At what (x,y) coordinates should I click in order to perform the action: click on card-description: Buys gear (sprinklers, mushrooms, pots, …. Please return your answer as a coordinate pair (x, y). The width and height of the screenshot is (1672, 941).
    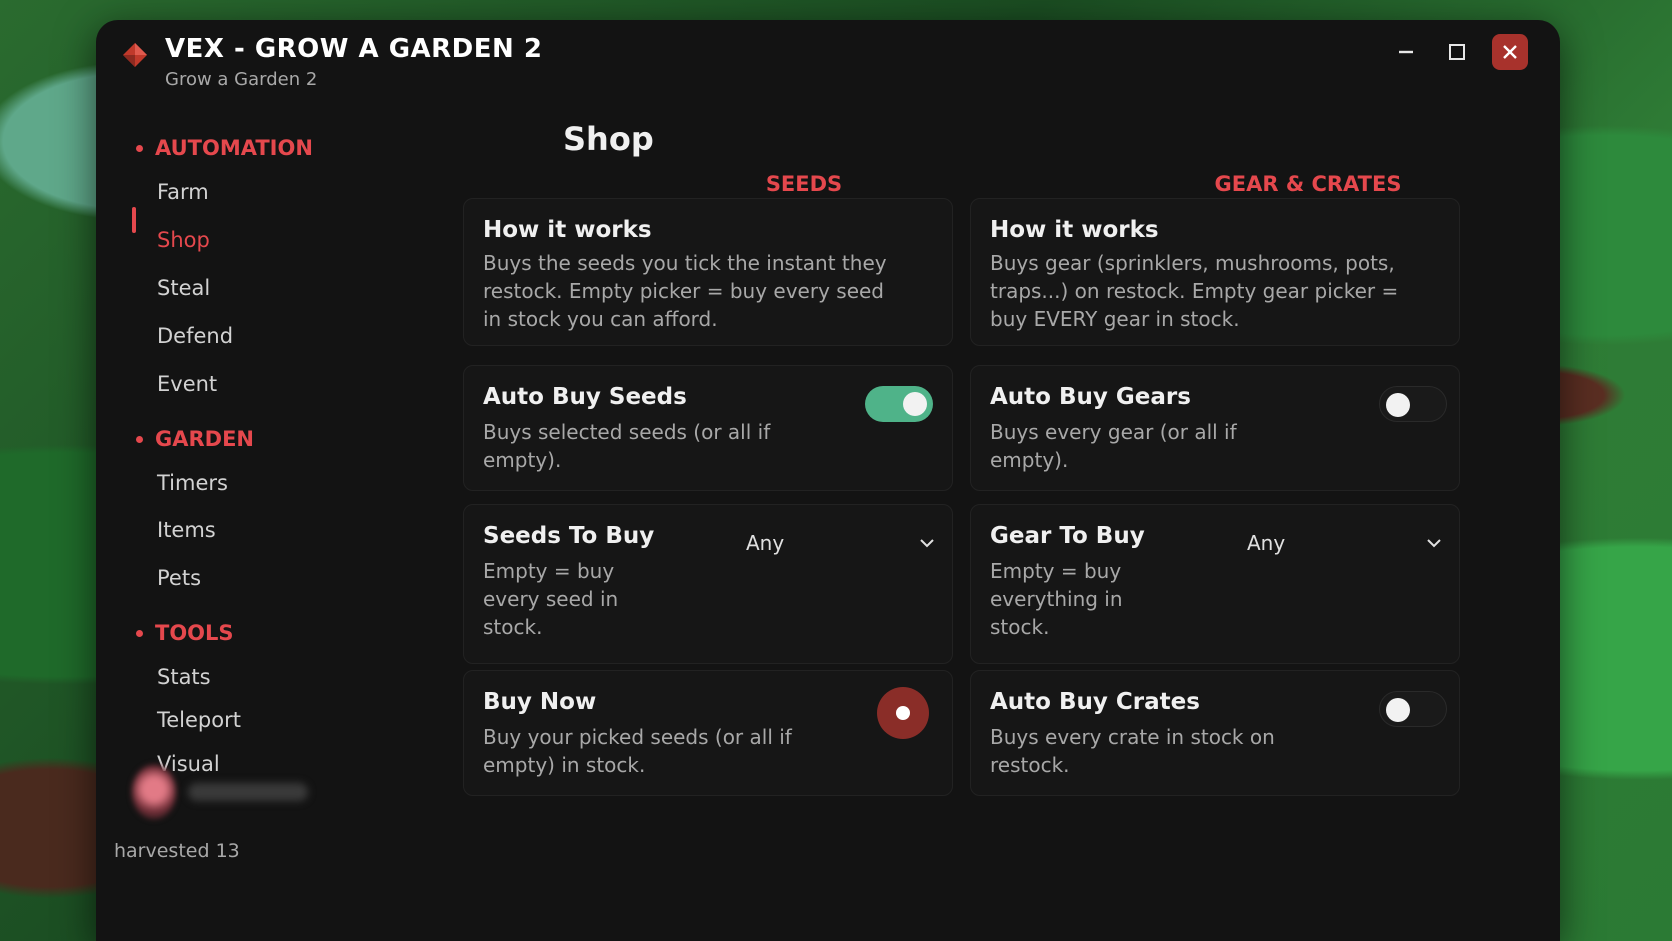
    Looking at the image, I should click on (1194, 291).